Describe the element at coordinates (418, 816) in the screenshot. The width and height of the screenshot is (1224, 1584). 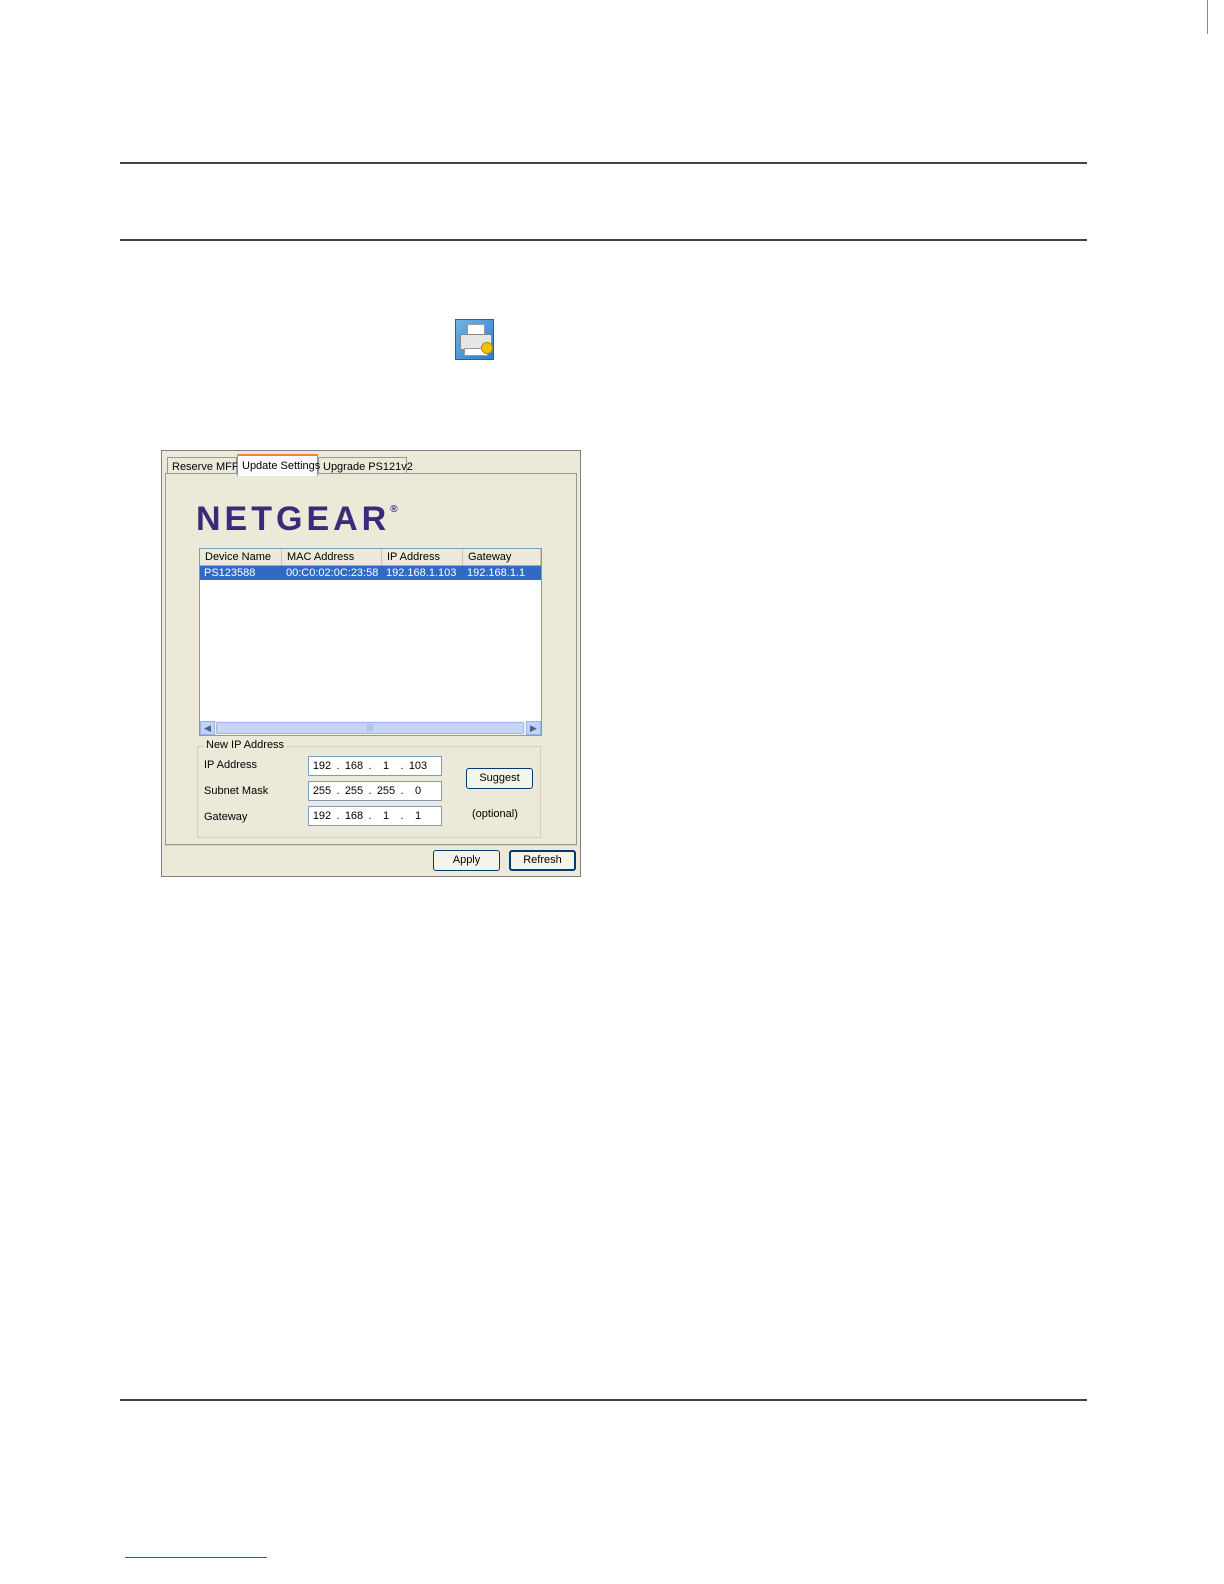
I see `gw-octet-4: 1` at that location.